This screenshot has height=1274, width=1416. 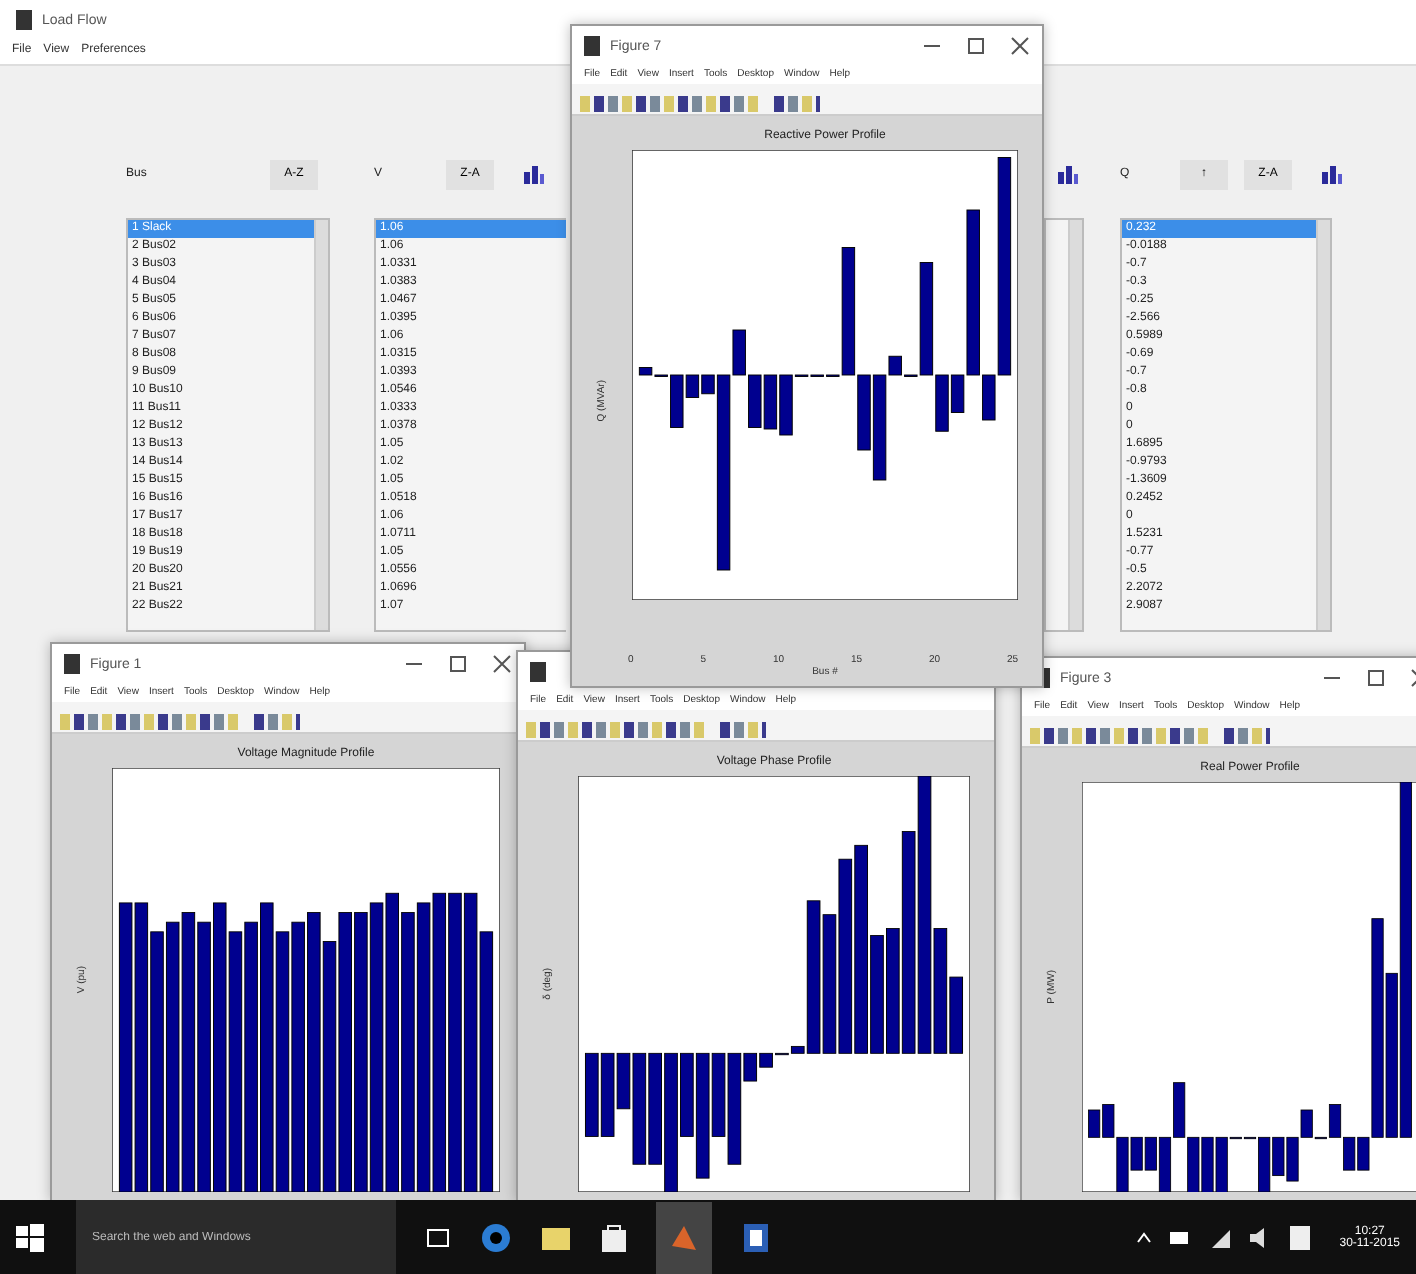 I want to click on windows-start-icon, so click(x=30, y=1237).